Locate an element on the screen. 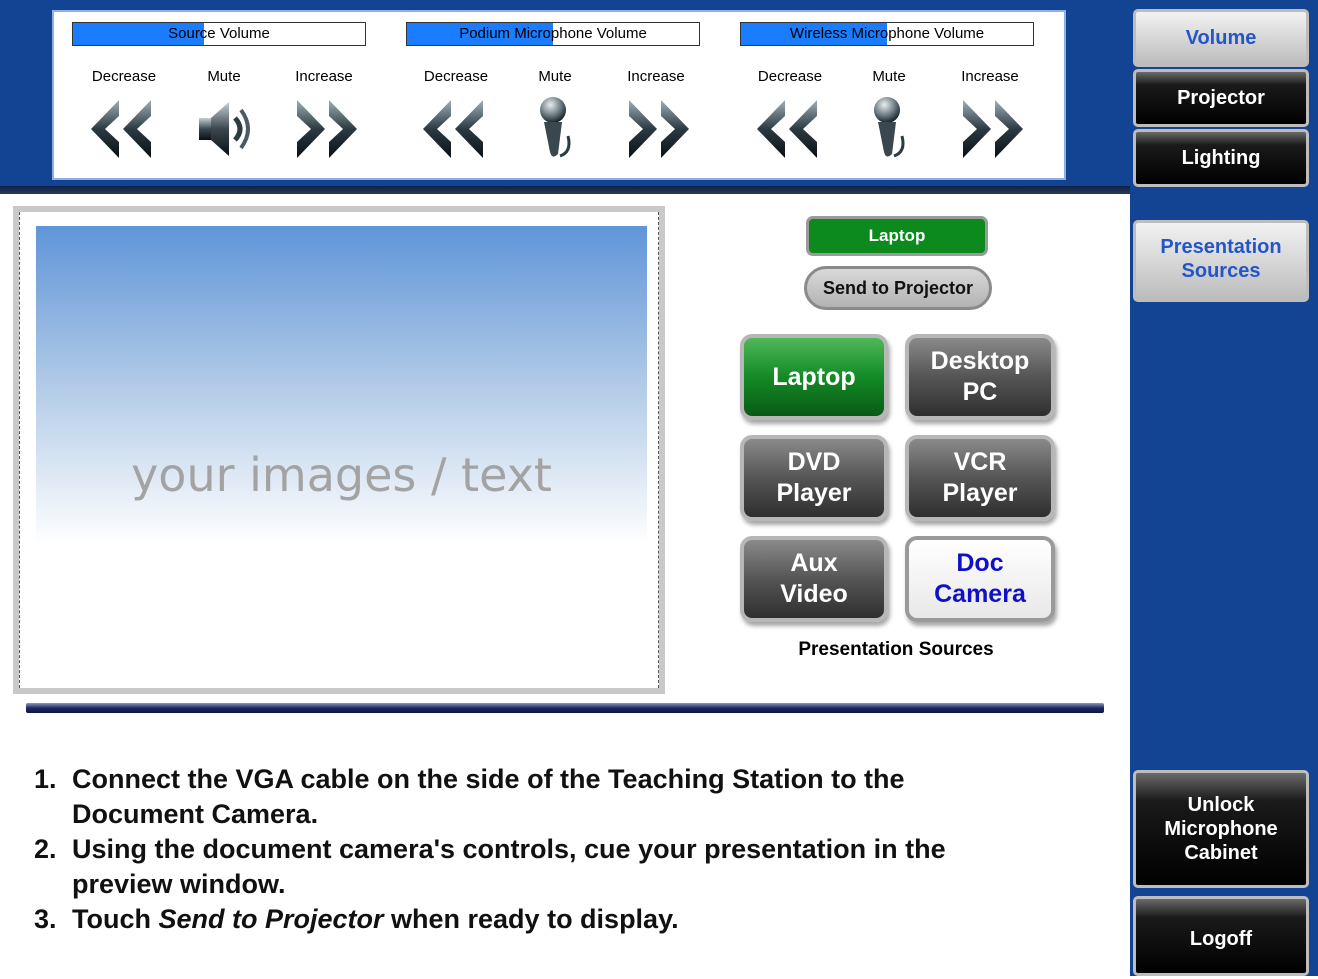 This screenshot has height=979, width=1318. volume-title: Source Volume is located at coordinates (219, 33).